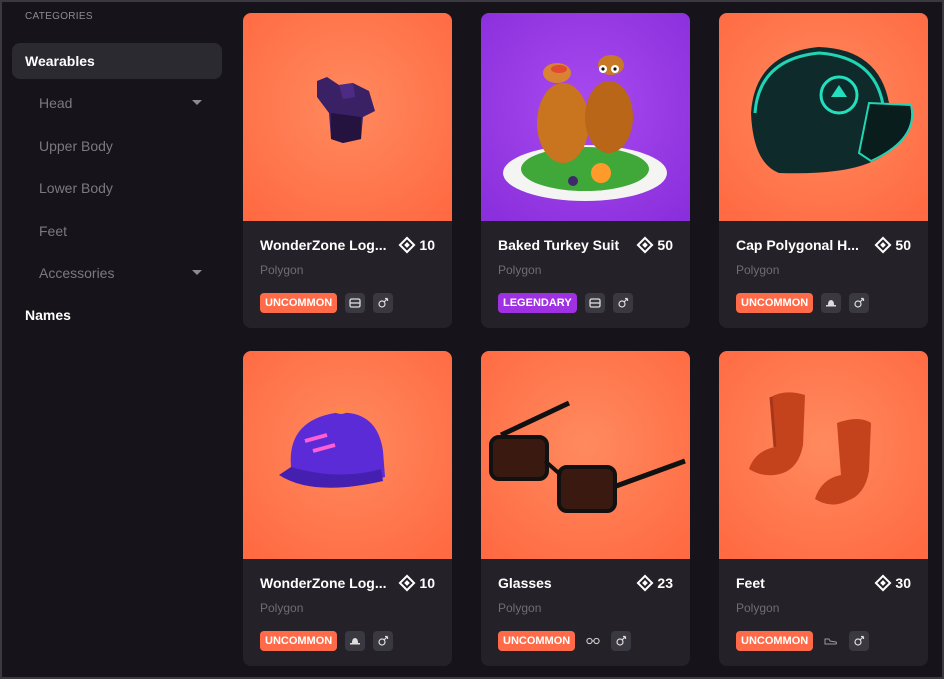  What do you see at coordinates (56, 103) in the screenshot?
I see `sidebar-item-label: Head` at bounding box center [56, 103].